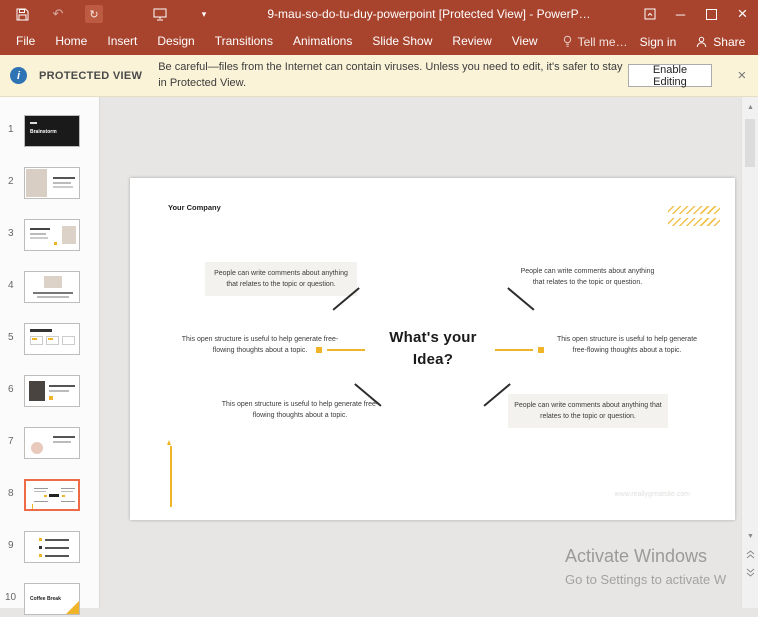  I want to click on tab-home: Home, so click(71, 41).